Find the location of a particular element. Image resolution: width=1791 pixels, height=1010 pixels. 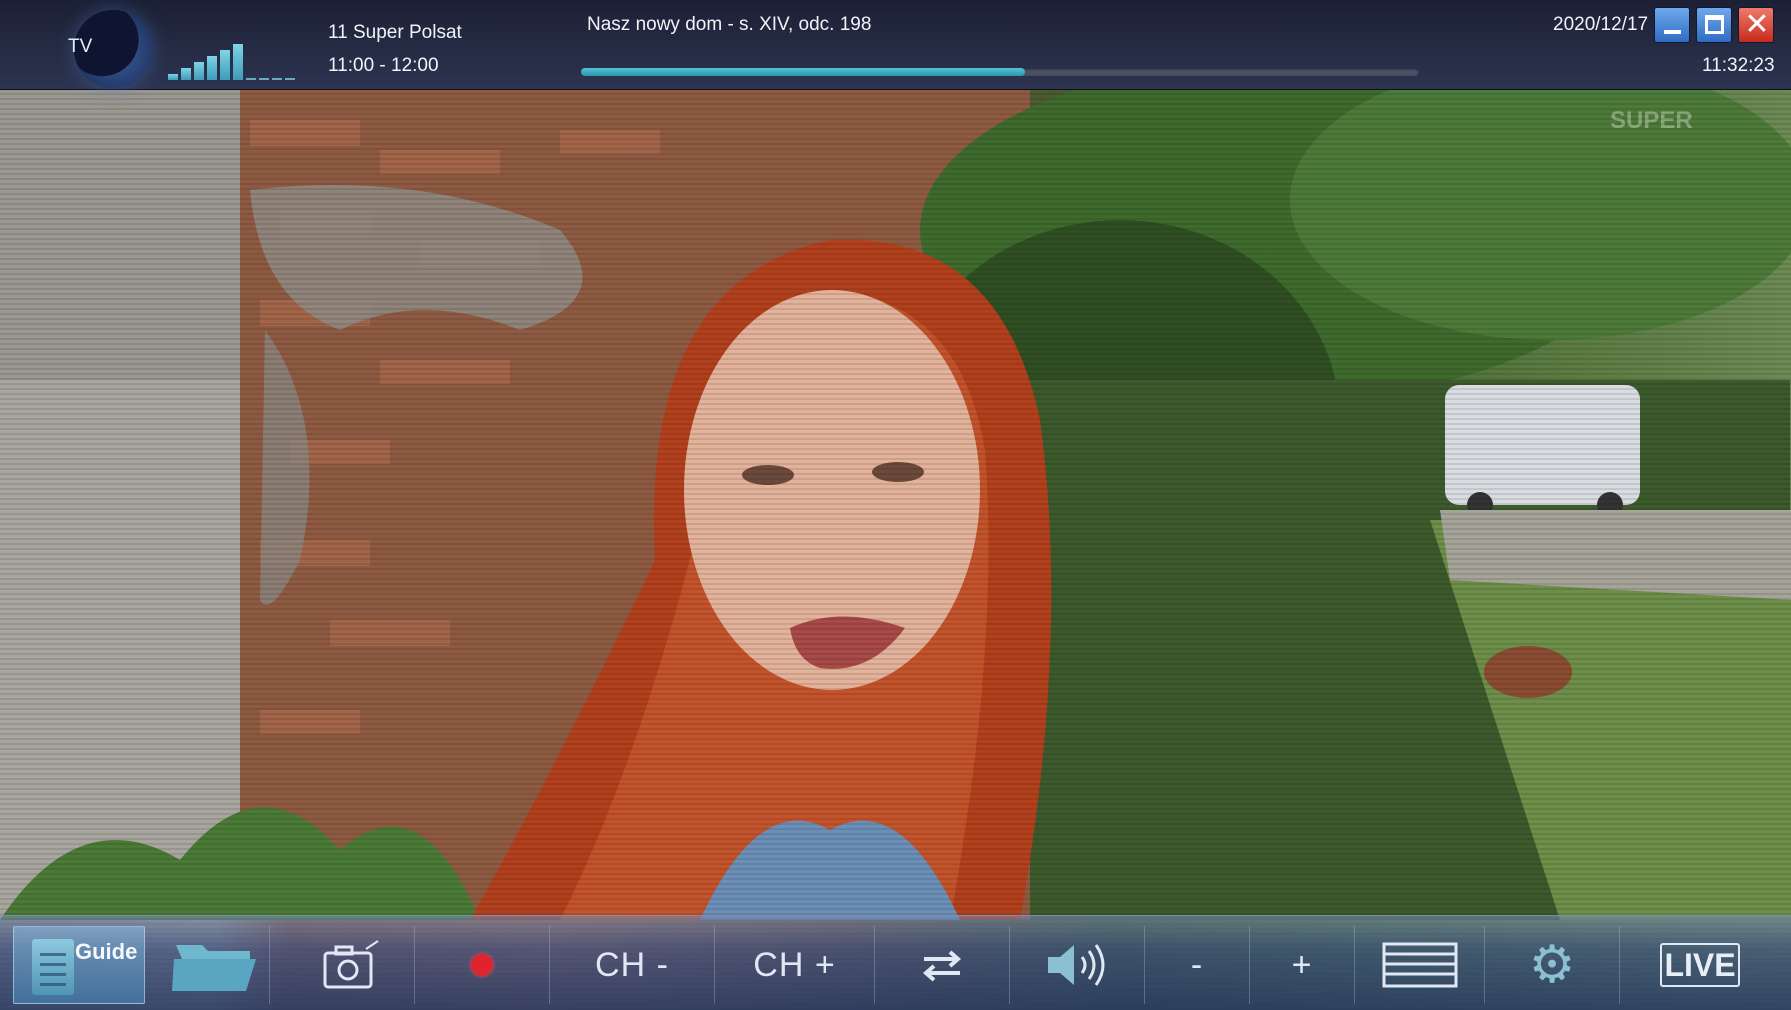

channel-down-label: CH - is located at coordinates (632, 964).